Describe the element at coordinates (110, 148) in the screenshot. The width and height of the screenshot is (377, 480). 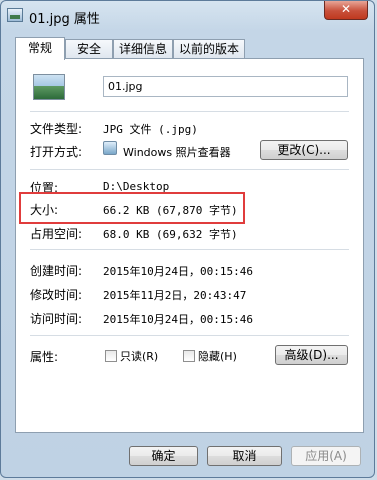
I see `photo-viewer-icon` at that location.